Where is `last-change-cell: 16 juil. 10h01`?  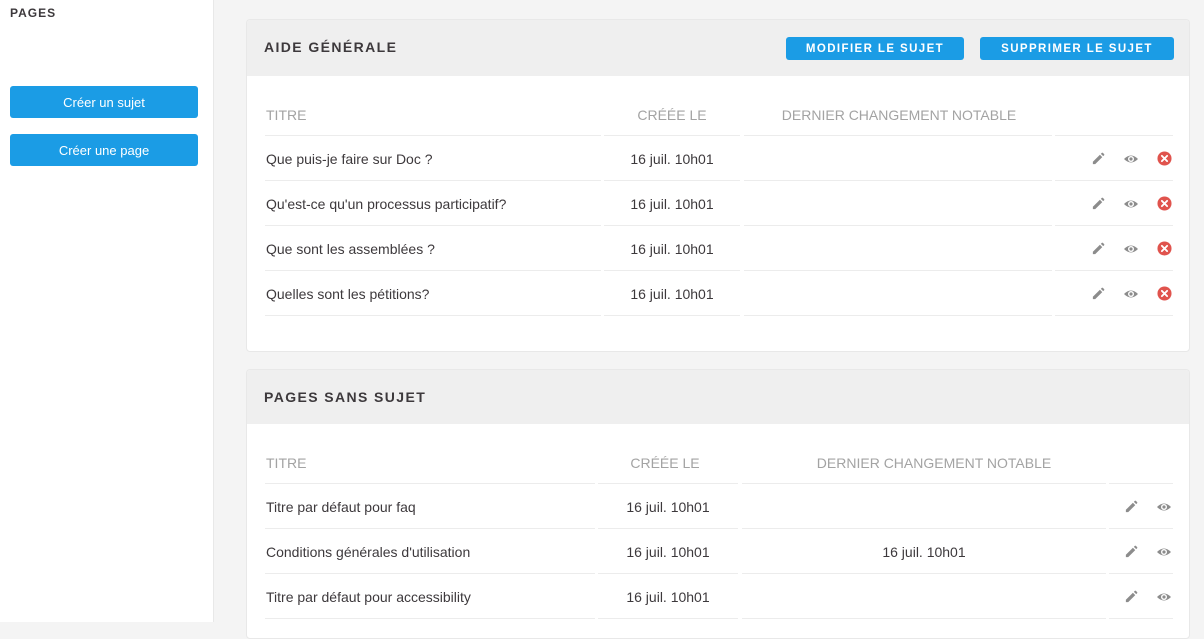
last-change-cell: 16 juil. 10h01 is located at coordinates (924, 551).